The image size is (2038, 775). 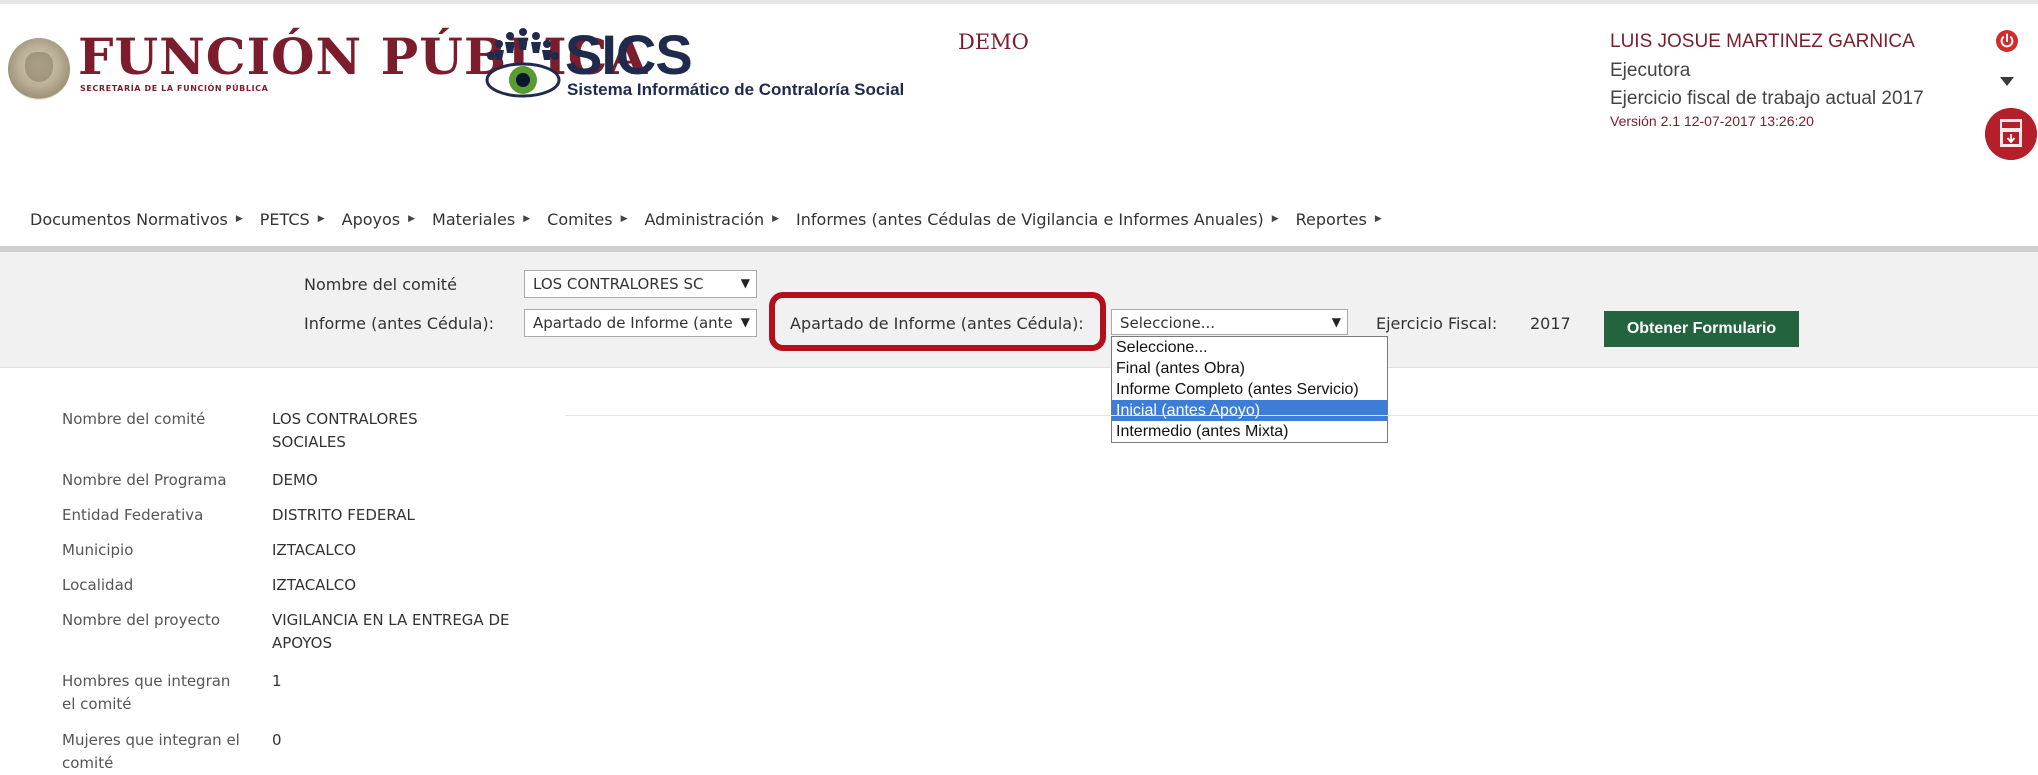 I want to click on menu-comites: Comites ▶, so click(x=587, y=219).